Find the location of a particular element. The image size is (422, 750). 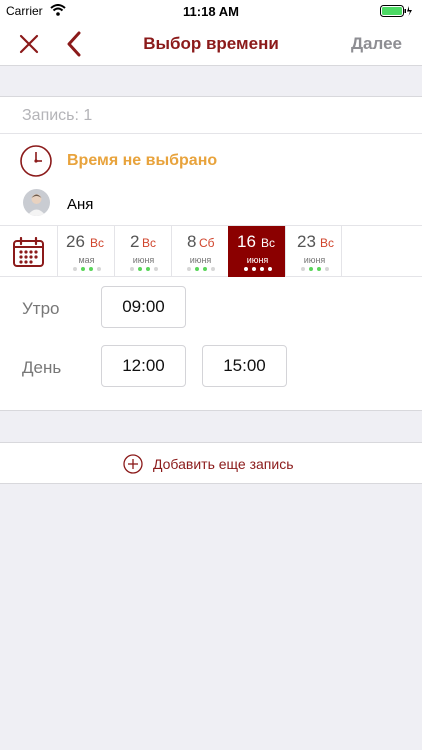

status-bar: Carrier 11:18 AM is located at coordinates (211, 11).